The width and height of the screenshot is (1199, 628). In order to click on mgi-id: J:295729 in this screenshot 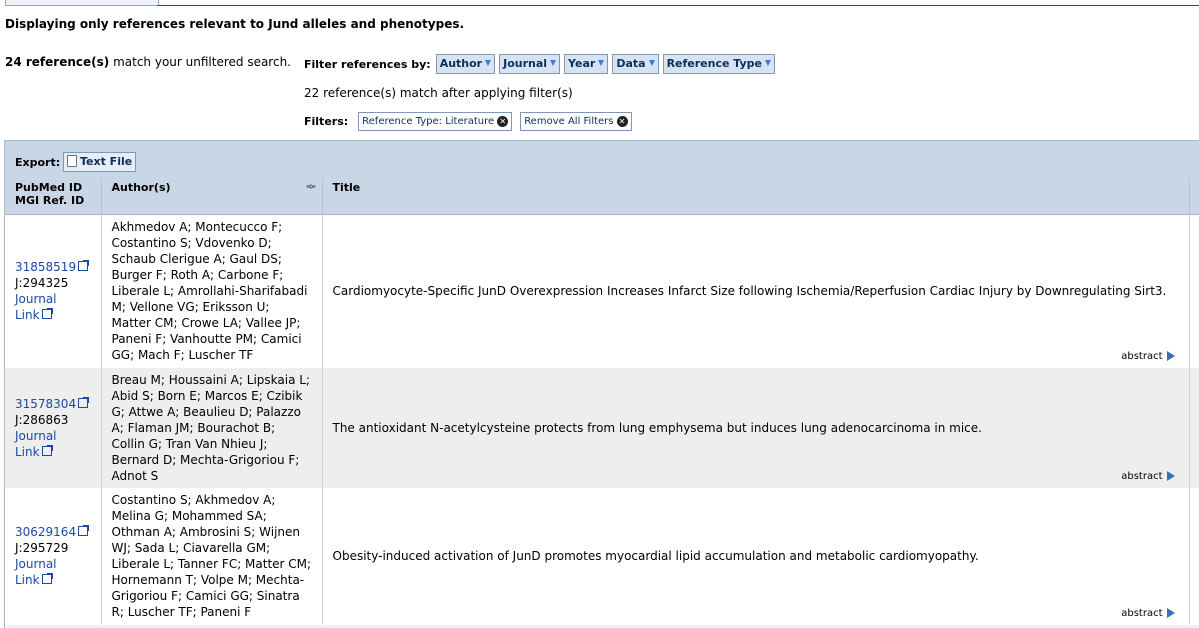, I will do `click(42, 548)`.